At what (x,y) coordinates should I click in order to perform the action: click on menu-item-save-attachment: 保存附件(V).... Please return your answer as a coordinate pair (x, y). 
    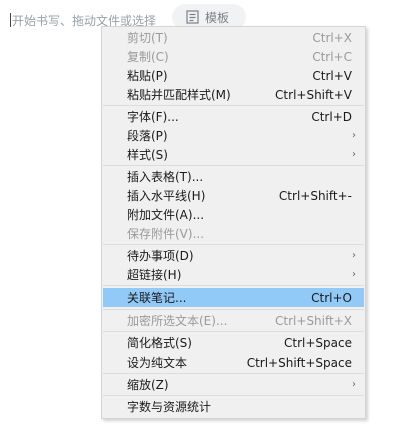
    Looking at the image, I should click on (233, 233).